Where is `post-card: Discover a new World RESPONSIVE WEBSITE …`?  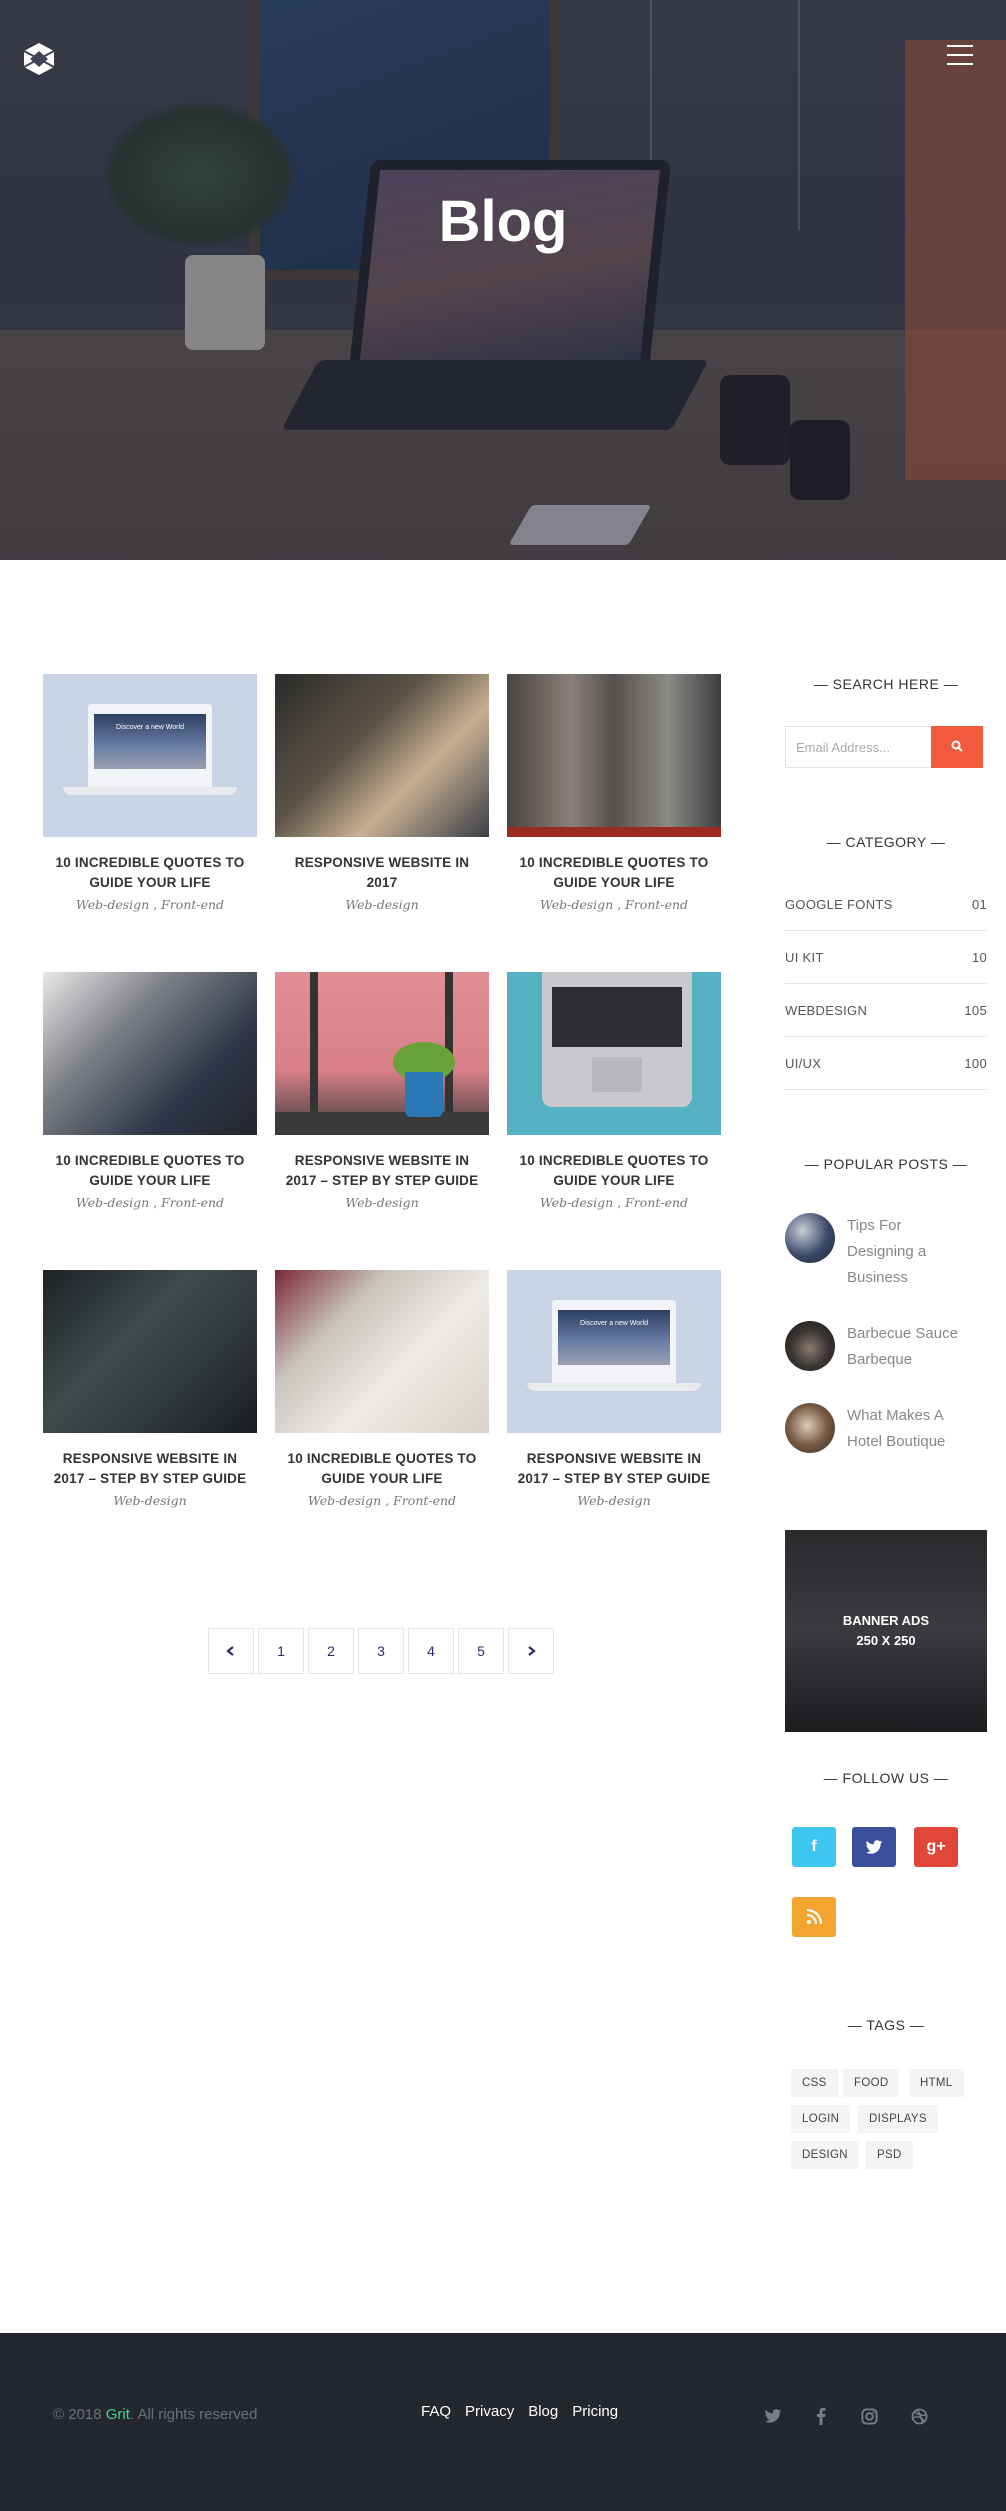 post-card: Discover a new World RESPONSIVE WEBSITE … is located at coordinates (614, 1389).